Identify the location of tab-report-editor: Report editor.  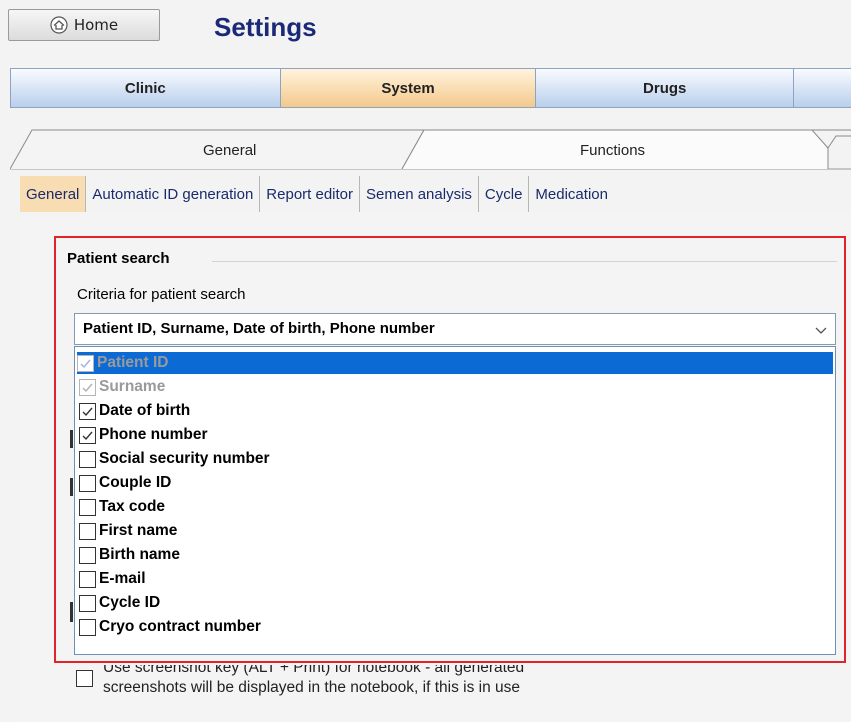
(310, 194).